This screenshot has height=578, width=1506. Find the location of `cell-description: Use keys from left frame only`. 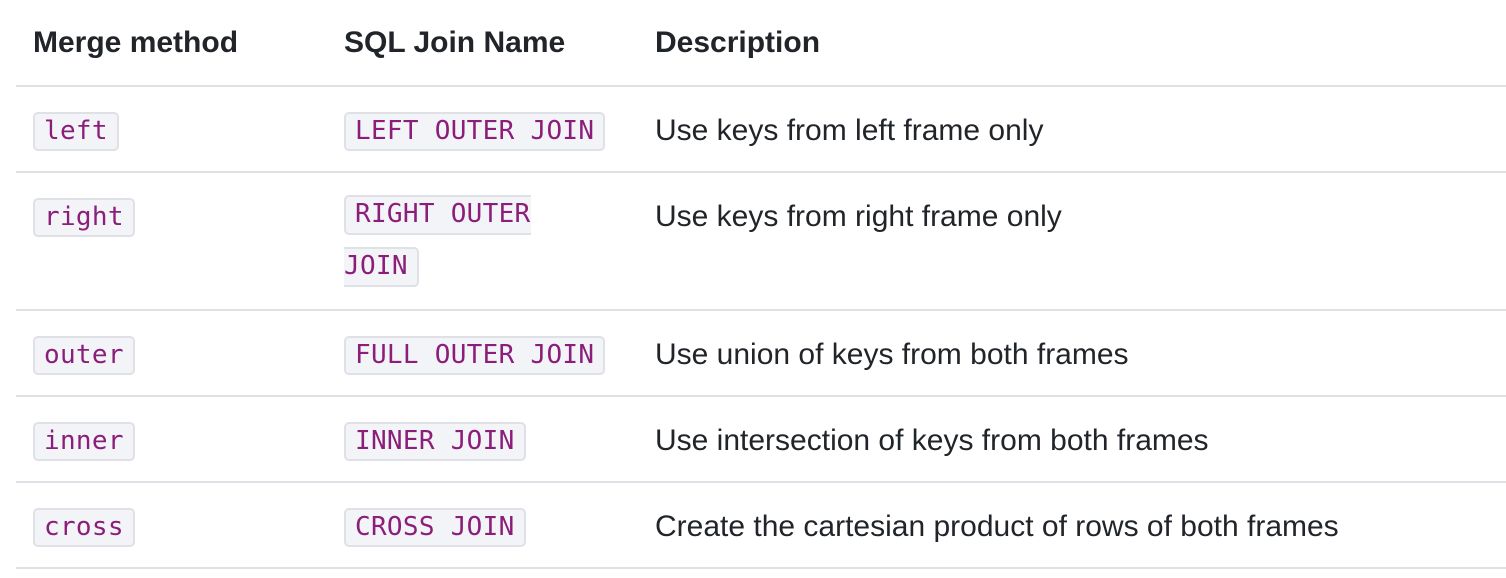

cell-description: Use keys from left frame only is located at coordinates (1072, 129).